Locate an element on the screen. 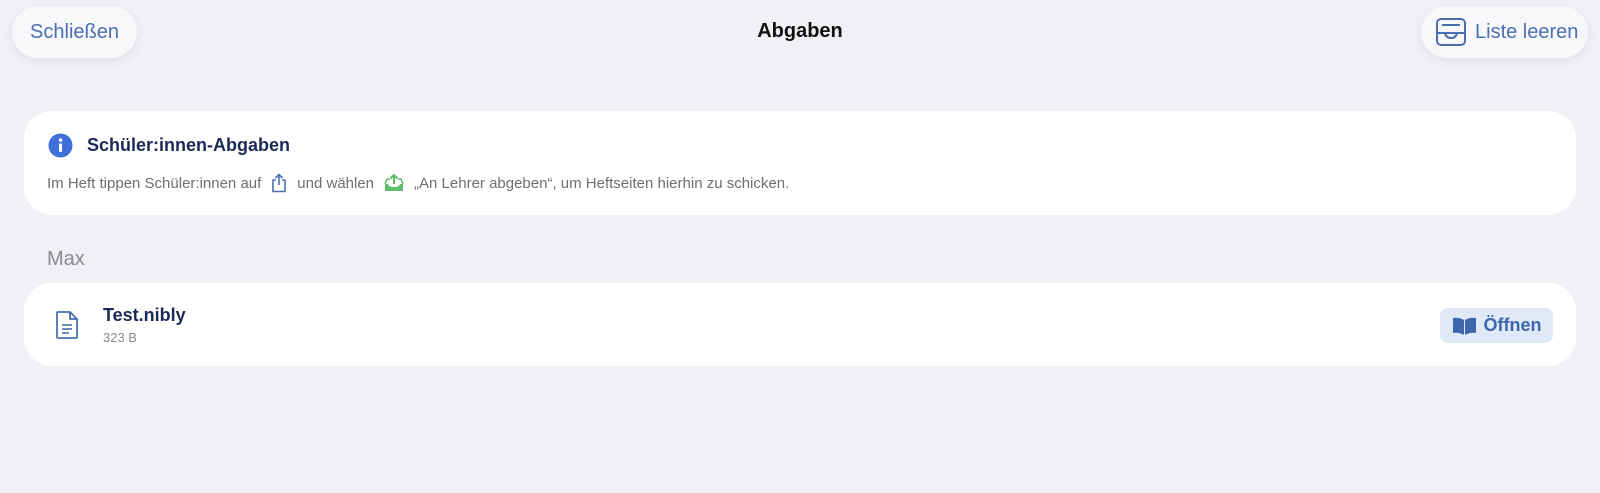 Image resolution: width=1600 pixels, height=493 pixels. open-button-label: Öffnen is located at coordinates (1512, 325).